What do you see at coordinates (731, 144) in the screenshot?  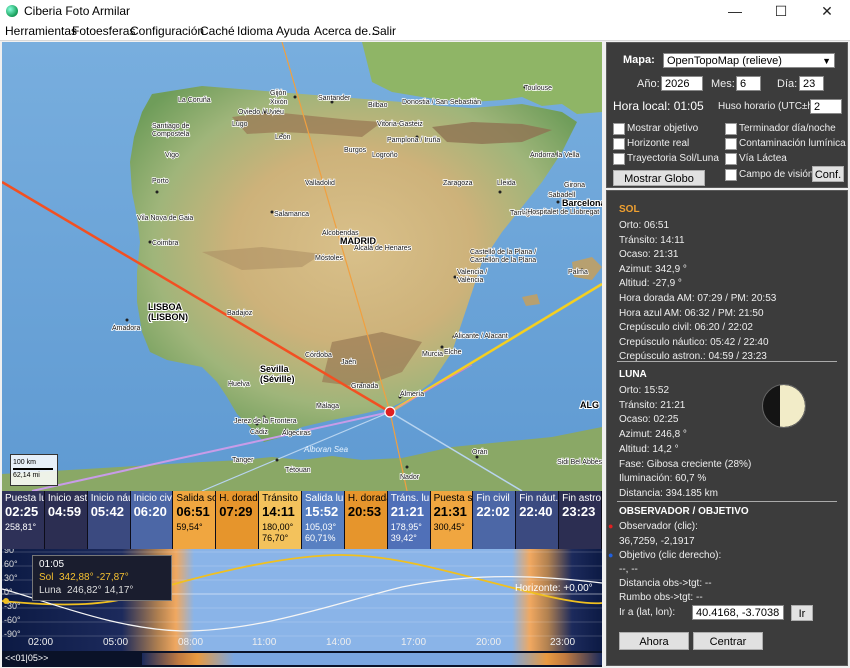 I see `light-pollution-checkbox` at bounding box center [731, 144].